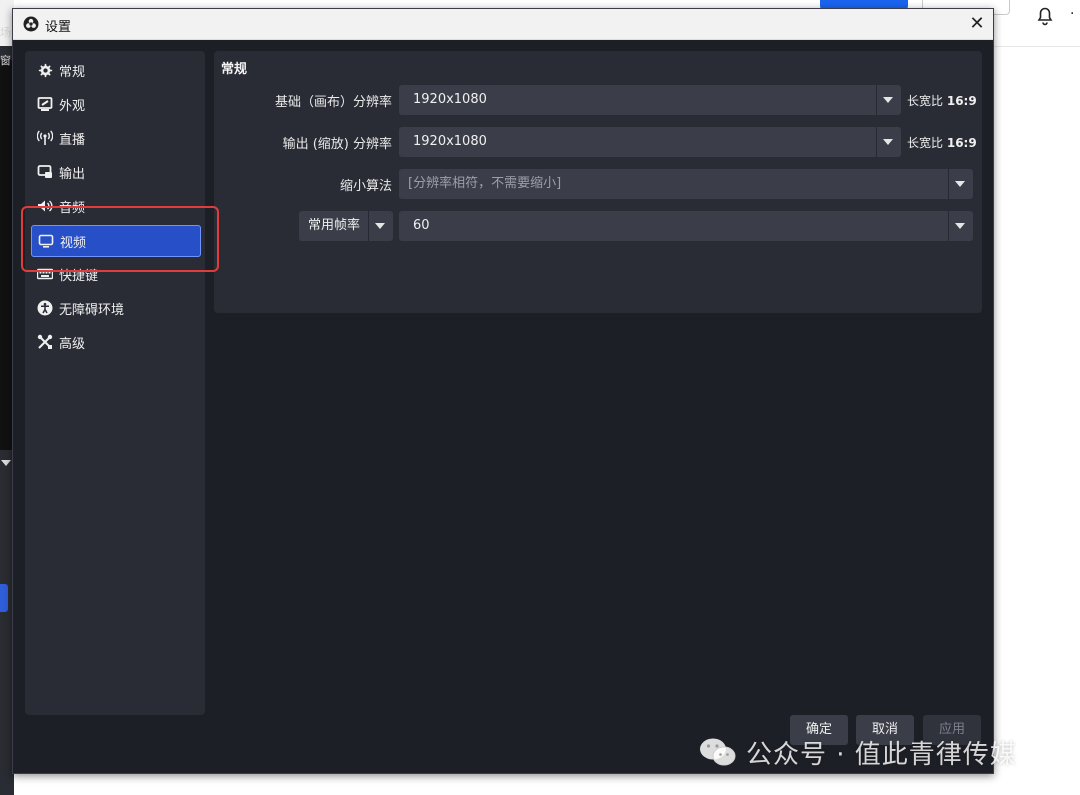 The height and width of the screenshot is (795, 1080). Describe the element at coordinates (116, 241) in the screenshot. I see `sidebar-item-video: 视频` at that location.